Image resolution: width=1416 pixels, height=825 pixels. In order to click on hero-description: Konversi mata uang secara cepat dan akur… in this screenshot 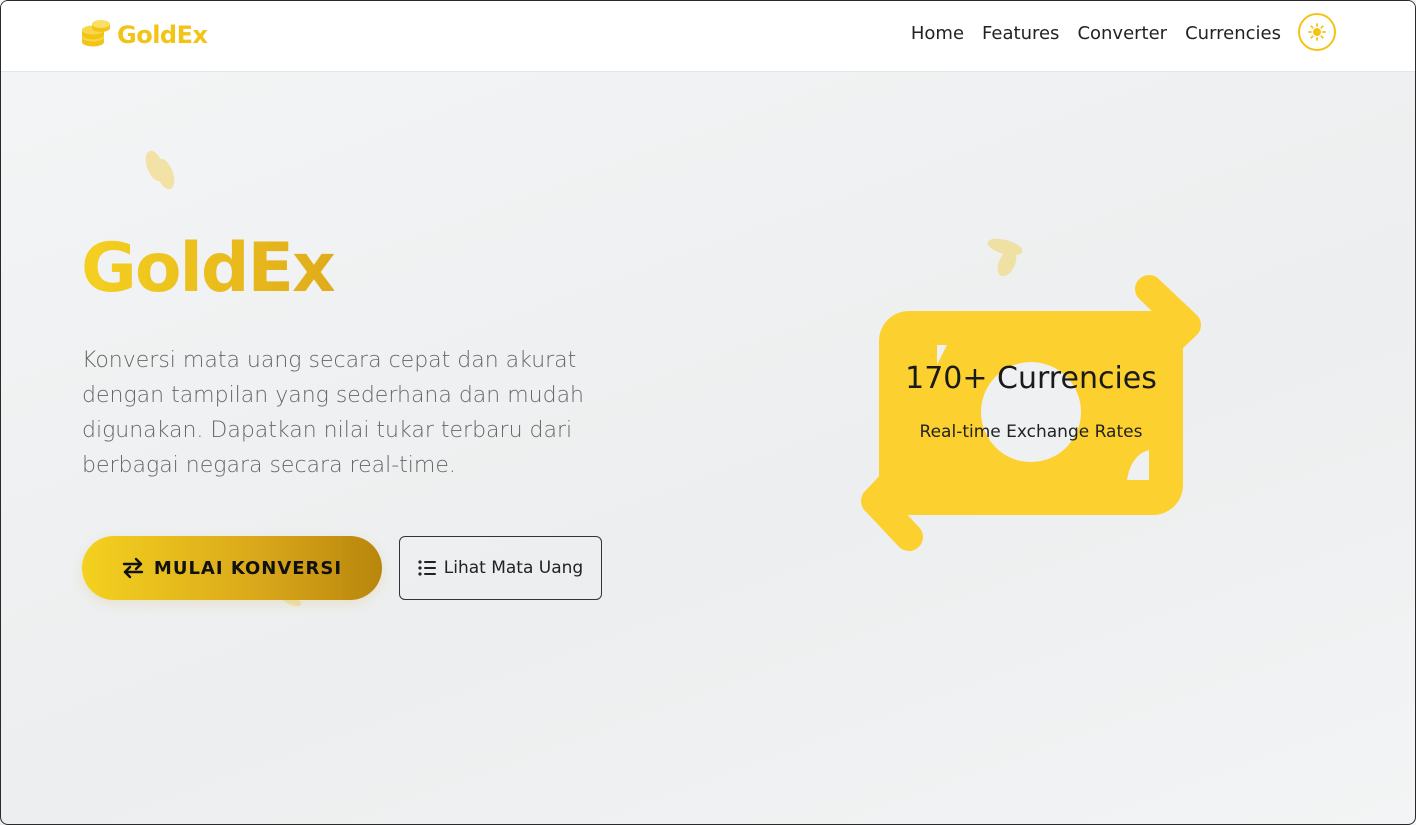, I will do `click(333, 413)`.